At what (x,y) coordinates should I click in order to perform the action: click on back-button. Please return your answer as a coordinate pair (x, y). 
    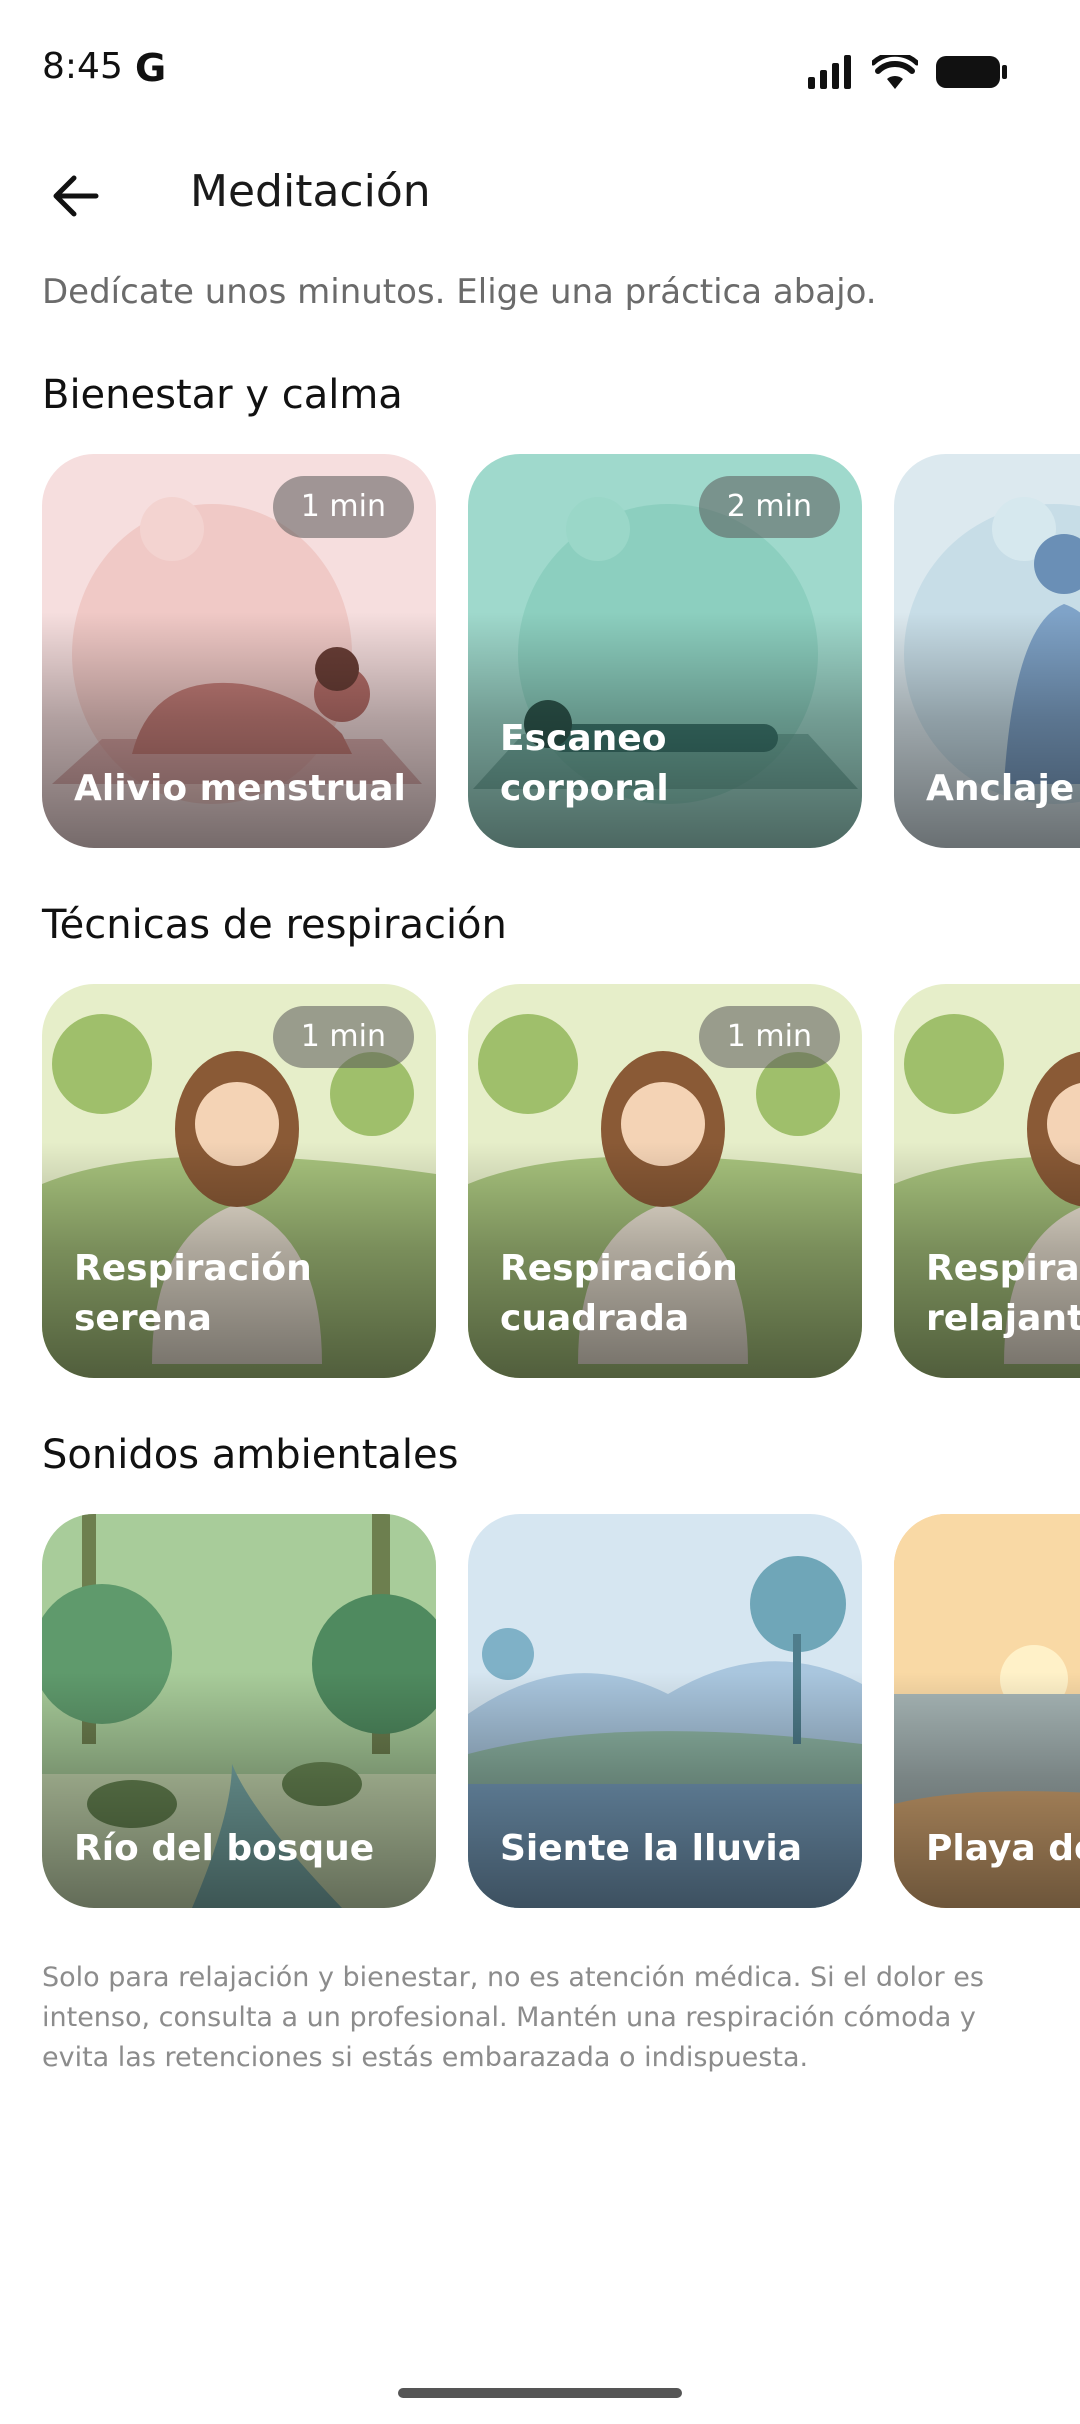
    Looking at the image, I should click on (76, 196).